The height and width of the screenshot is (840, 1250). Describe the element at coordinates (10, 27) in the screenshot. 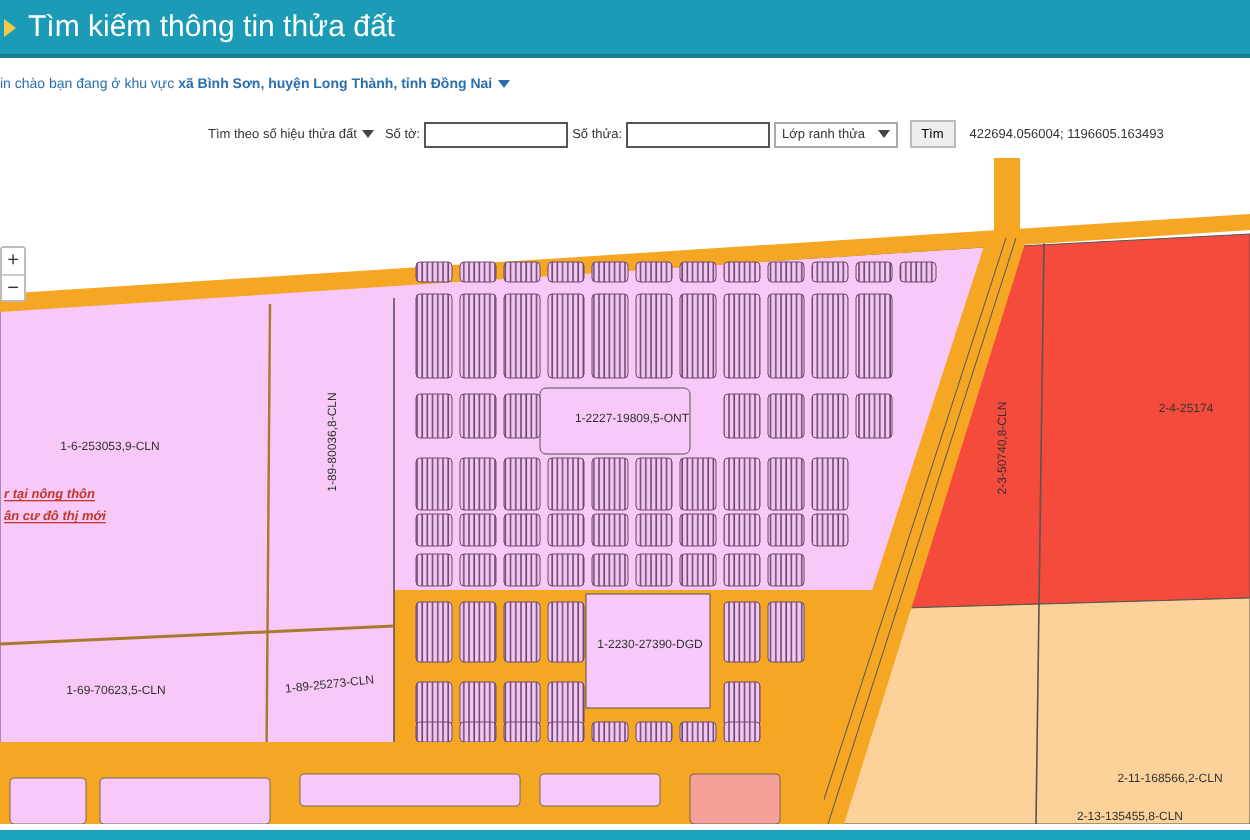

I see `app-logo-icon` at that location.